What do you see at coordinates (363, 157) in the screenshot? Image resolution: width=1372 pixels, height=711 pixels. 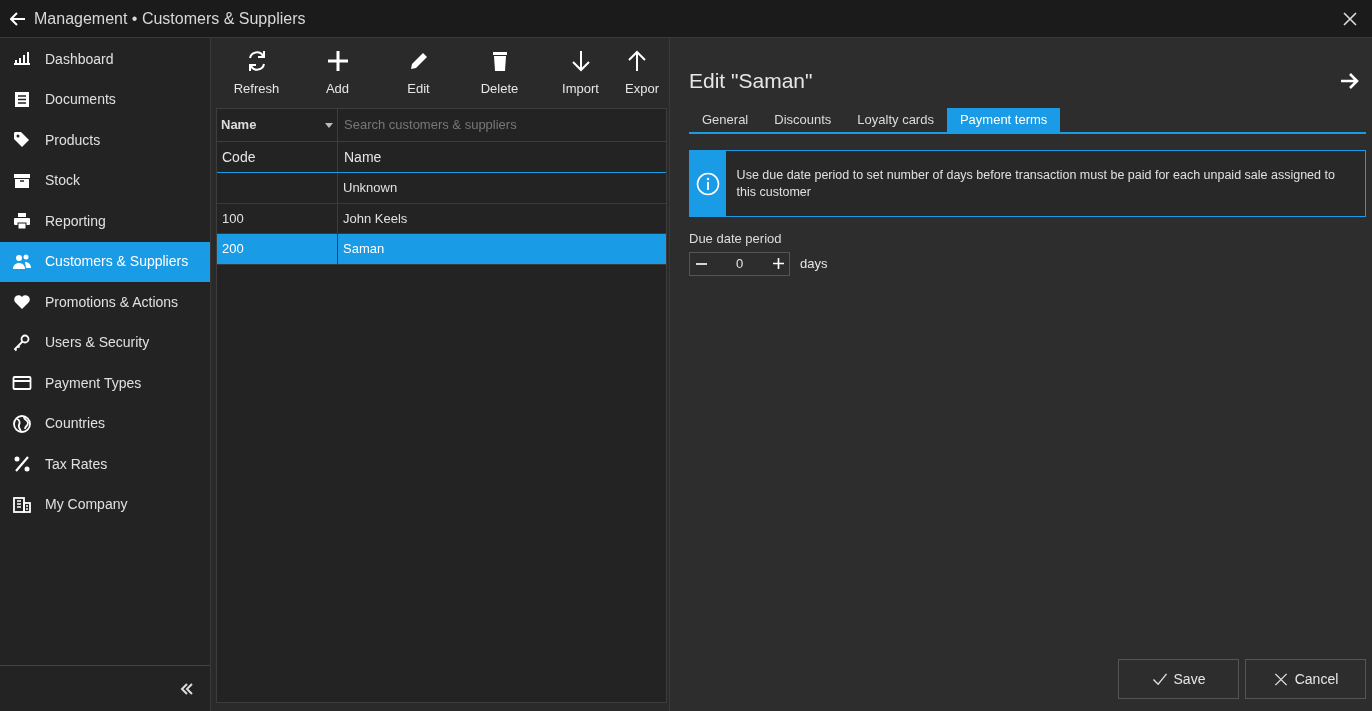 I see `column-header: Name` at bounding box center [363, 157].